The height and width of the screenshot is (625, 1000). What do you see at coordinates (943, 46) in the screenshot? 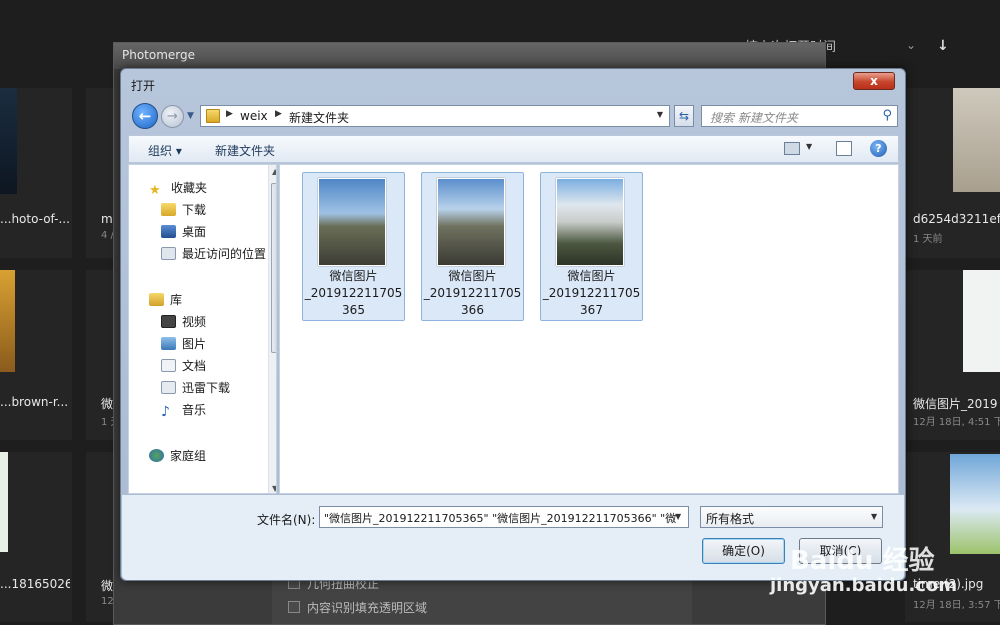
I see `sort-direction-icon: ↓` at bounding box center [943, 46].